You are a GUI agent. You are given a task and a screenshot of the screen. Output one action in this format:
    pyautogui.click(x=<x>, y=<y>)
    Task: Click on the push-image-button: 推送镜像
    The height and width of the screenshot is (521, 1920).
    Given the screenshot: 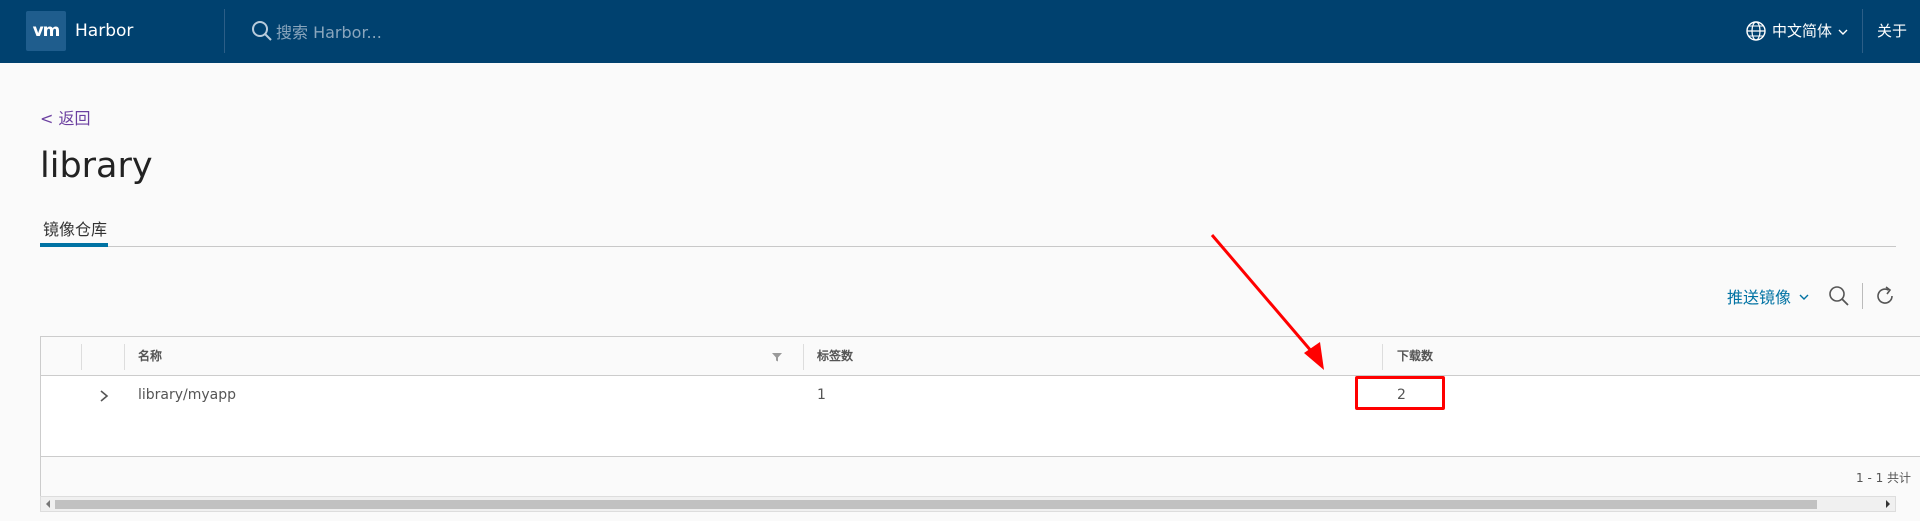 What is the action you would take?
    pyautogui.click(x=1759, y=296)
    